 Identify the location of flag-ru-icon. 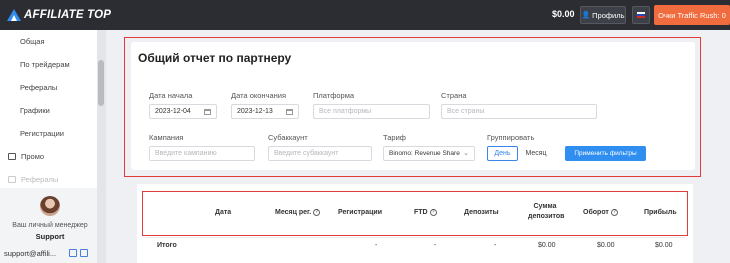
(641, 15).